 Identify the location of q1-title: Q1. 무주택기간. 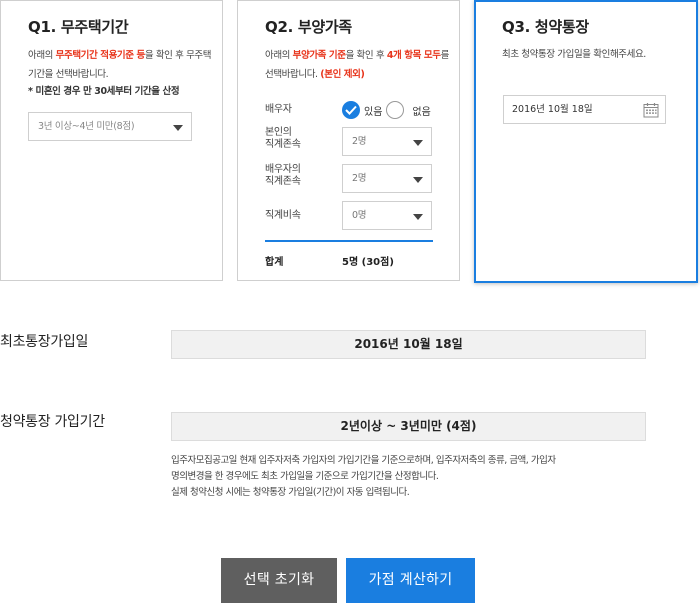
(78, 27).